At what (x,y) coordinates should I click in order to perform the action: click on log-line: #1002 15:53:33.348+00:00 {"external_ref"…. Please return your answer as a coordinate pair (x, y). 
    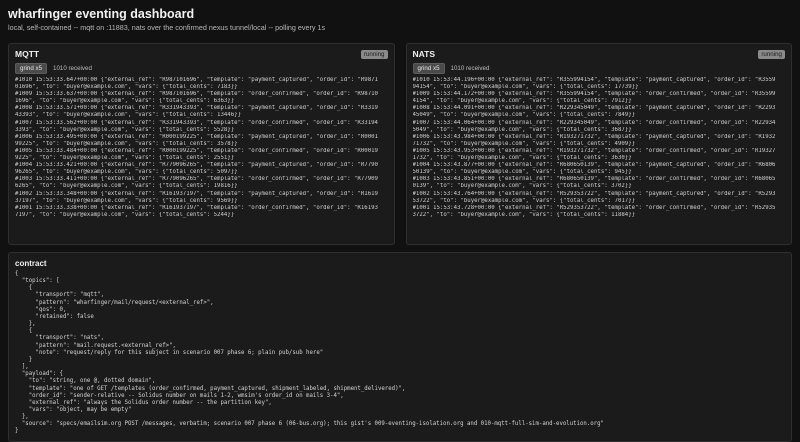
    Looking at the image, I should click on (196, 193).